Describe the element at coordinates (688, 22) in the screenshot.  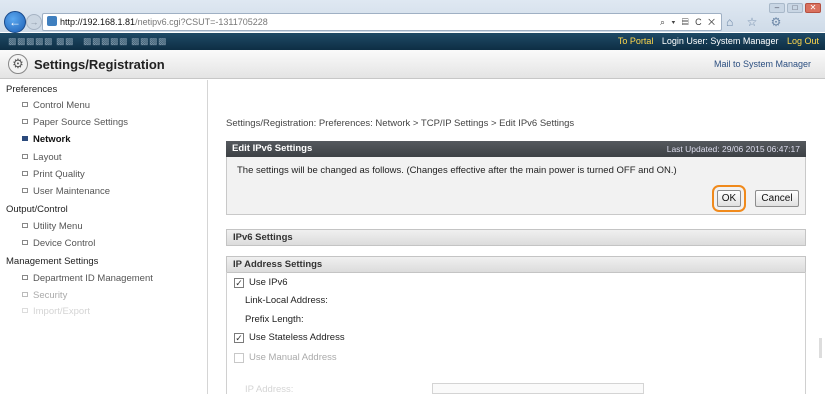
I see `address-tools-icons: ⌕ ▾ ▤ C ✕` at that location.